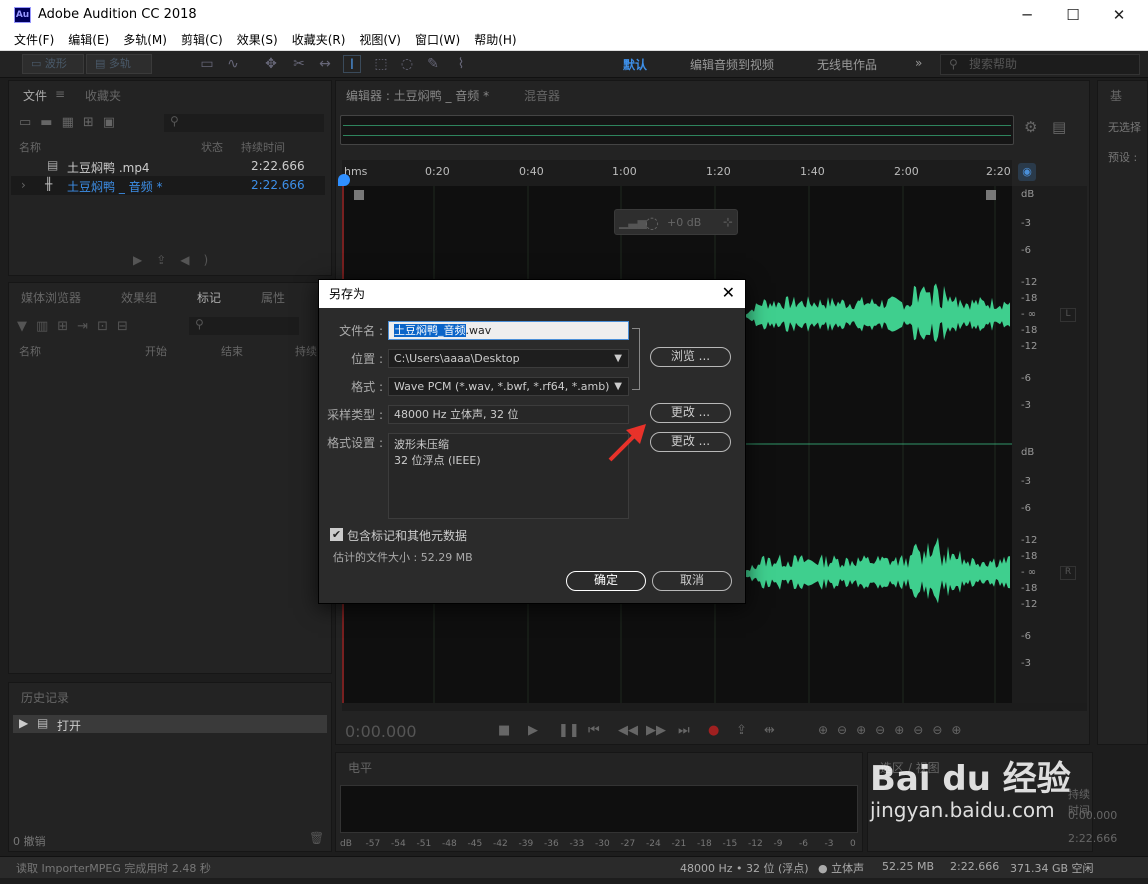  What do you see at coordinates (53, 64) in the screenshot?
I see `waveform-view-button: ▭ 波形` at bounding box center [53, 64].